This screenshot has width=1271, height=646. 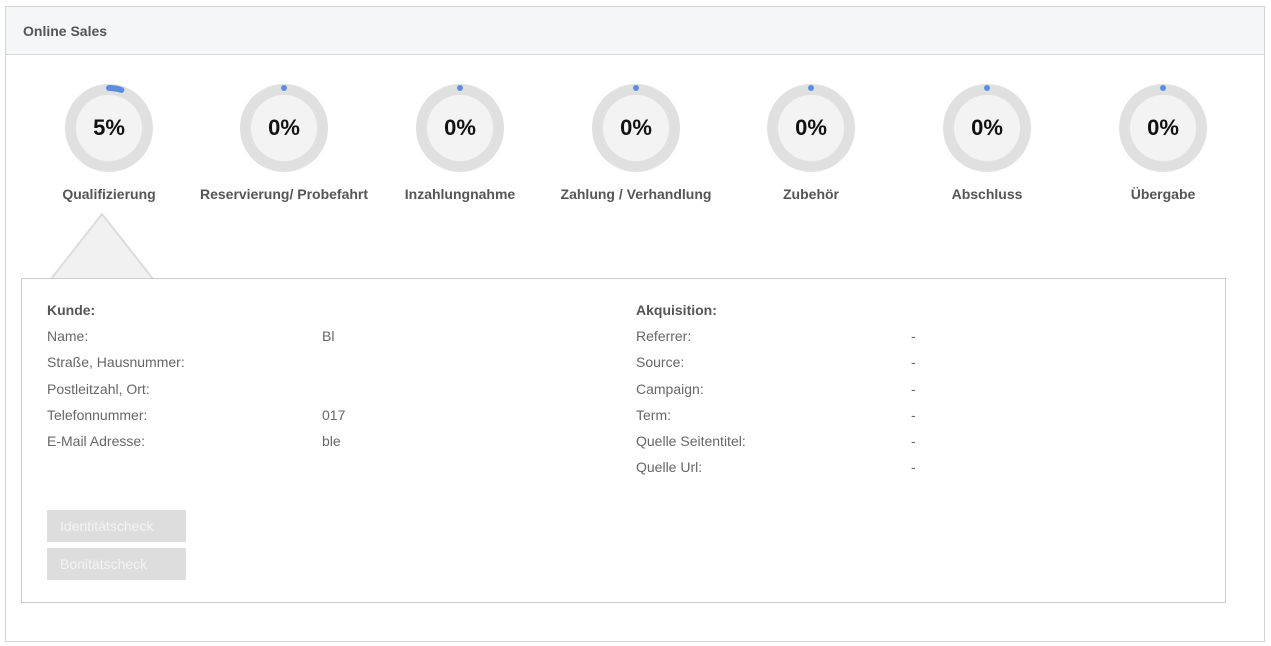 What do you see at coordinates (341, 345) in the screenshot?
I see `field-value: Bl` at bounding box center [341, 345].